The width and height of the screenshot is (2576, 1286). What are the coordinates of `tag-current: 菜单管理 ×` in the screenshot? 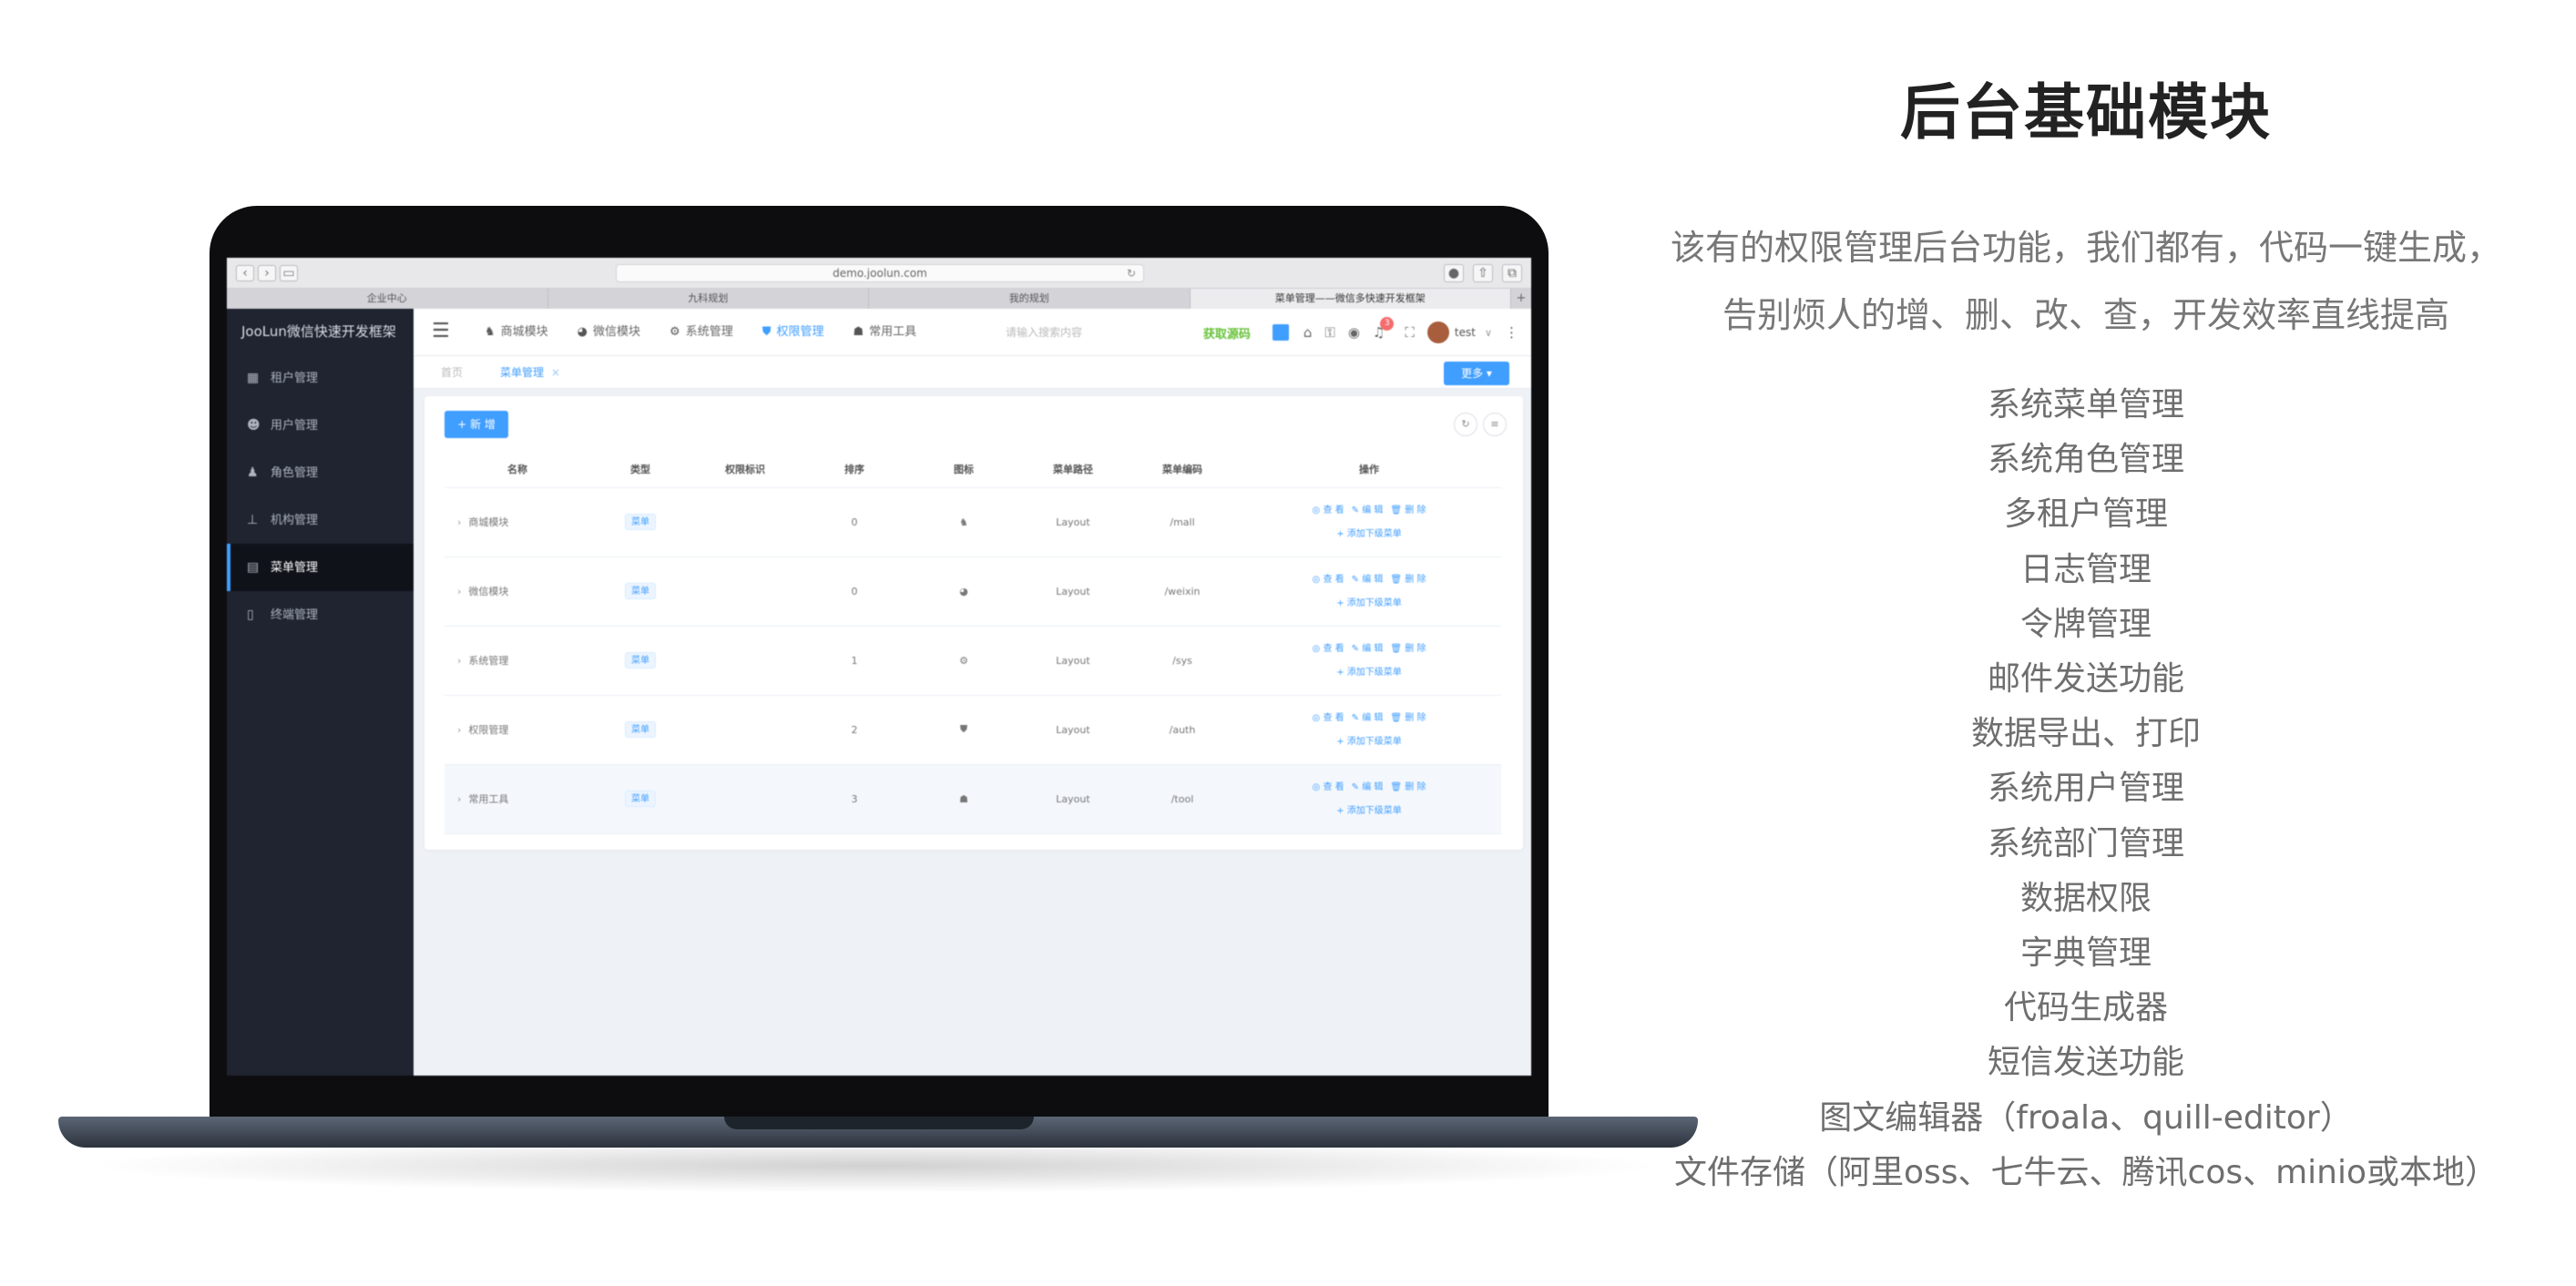 It's located at (530, 373).